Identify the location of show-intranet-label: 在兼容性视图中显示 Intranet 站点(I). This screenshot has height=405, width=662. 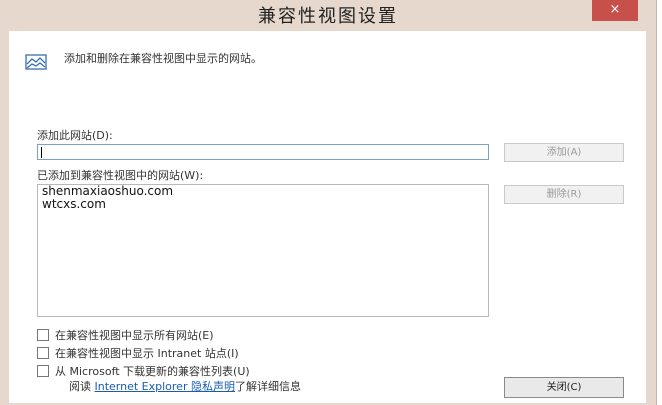
(147, 353).